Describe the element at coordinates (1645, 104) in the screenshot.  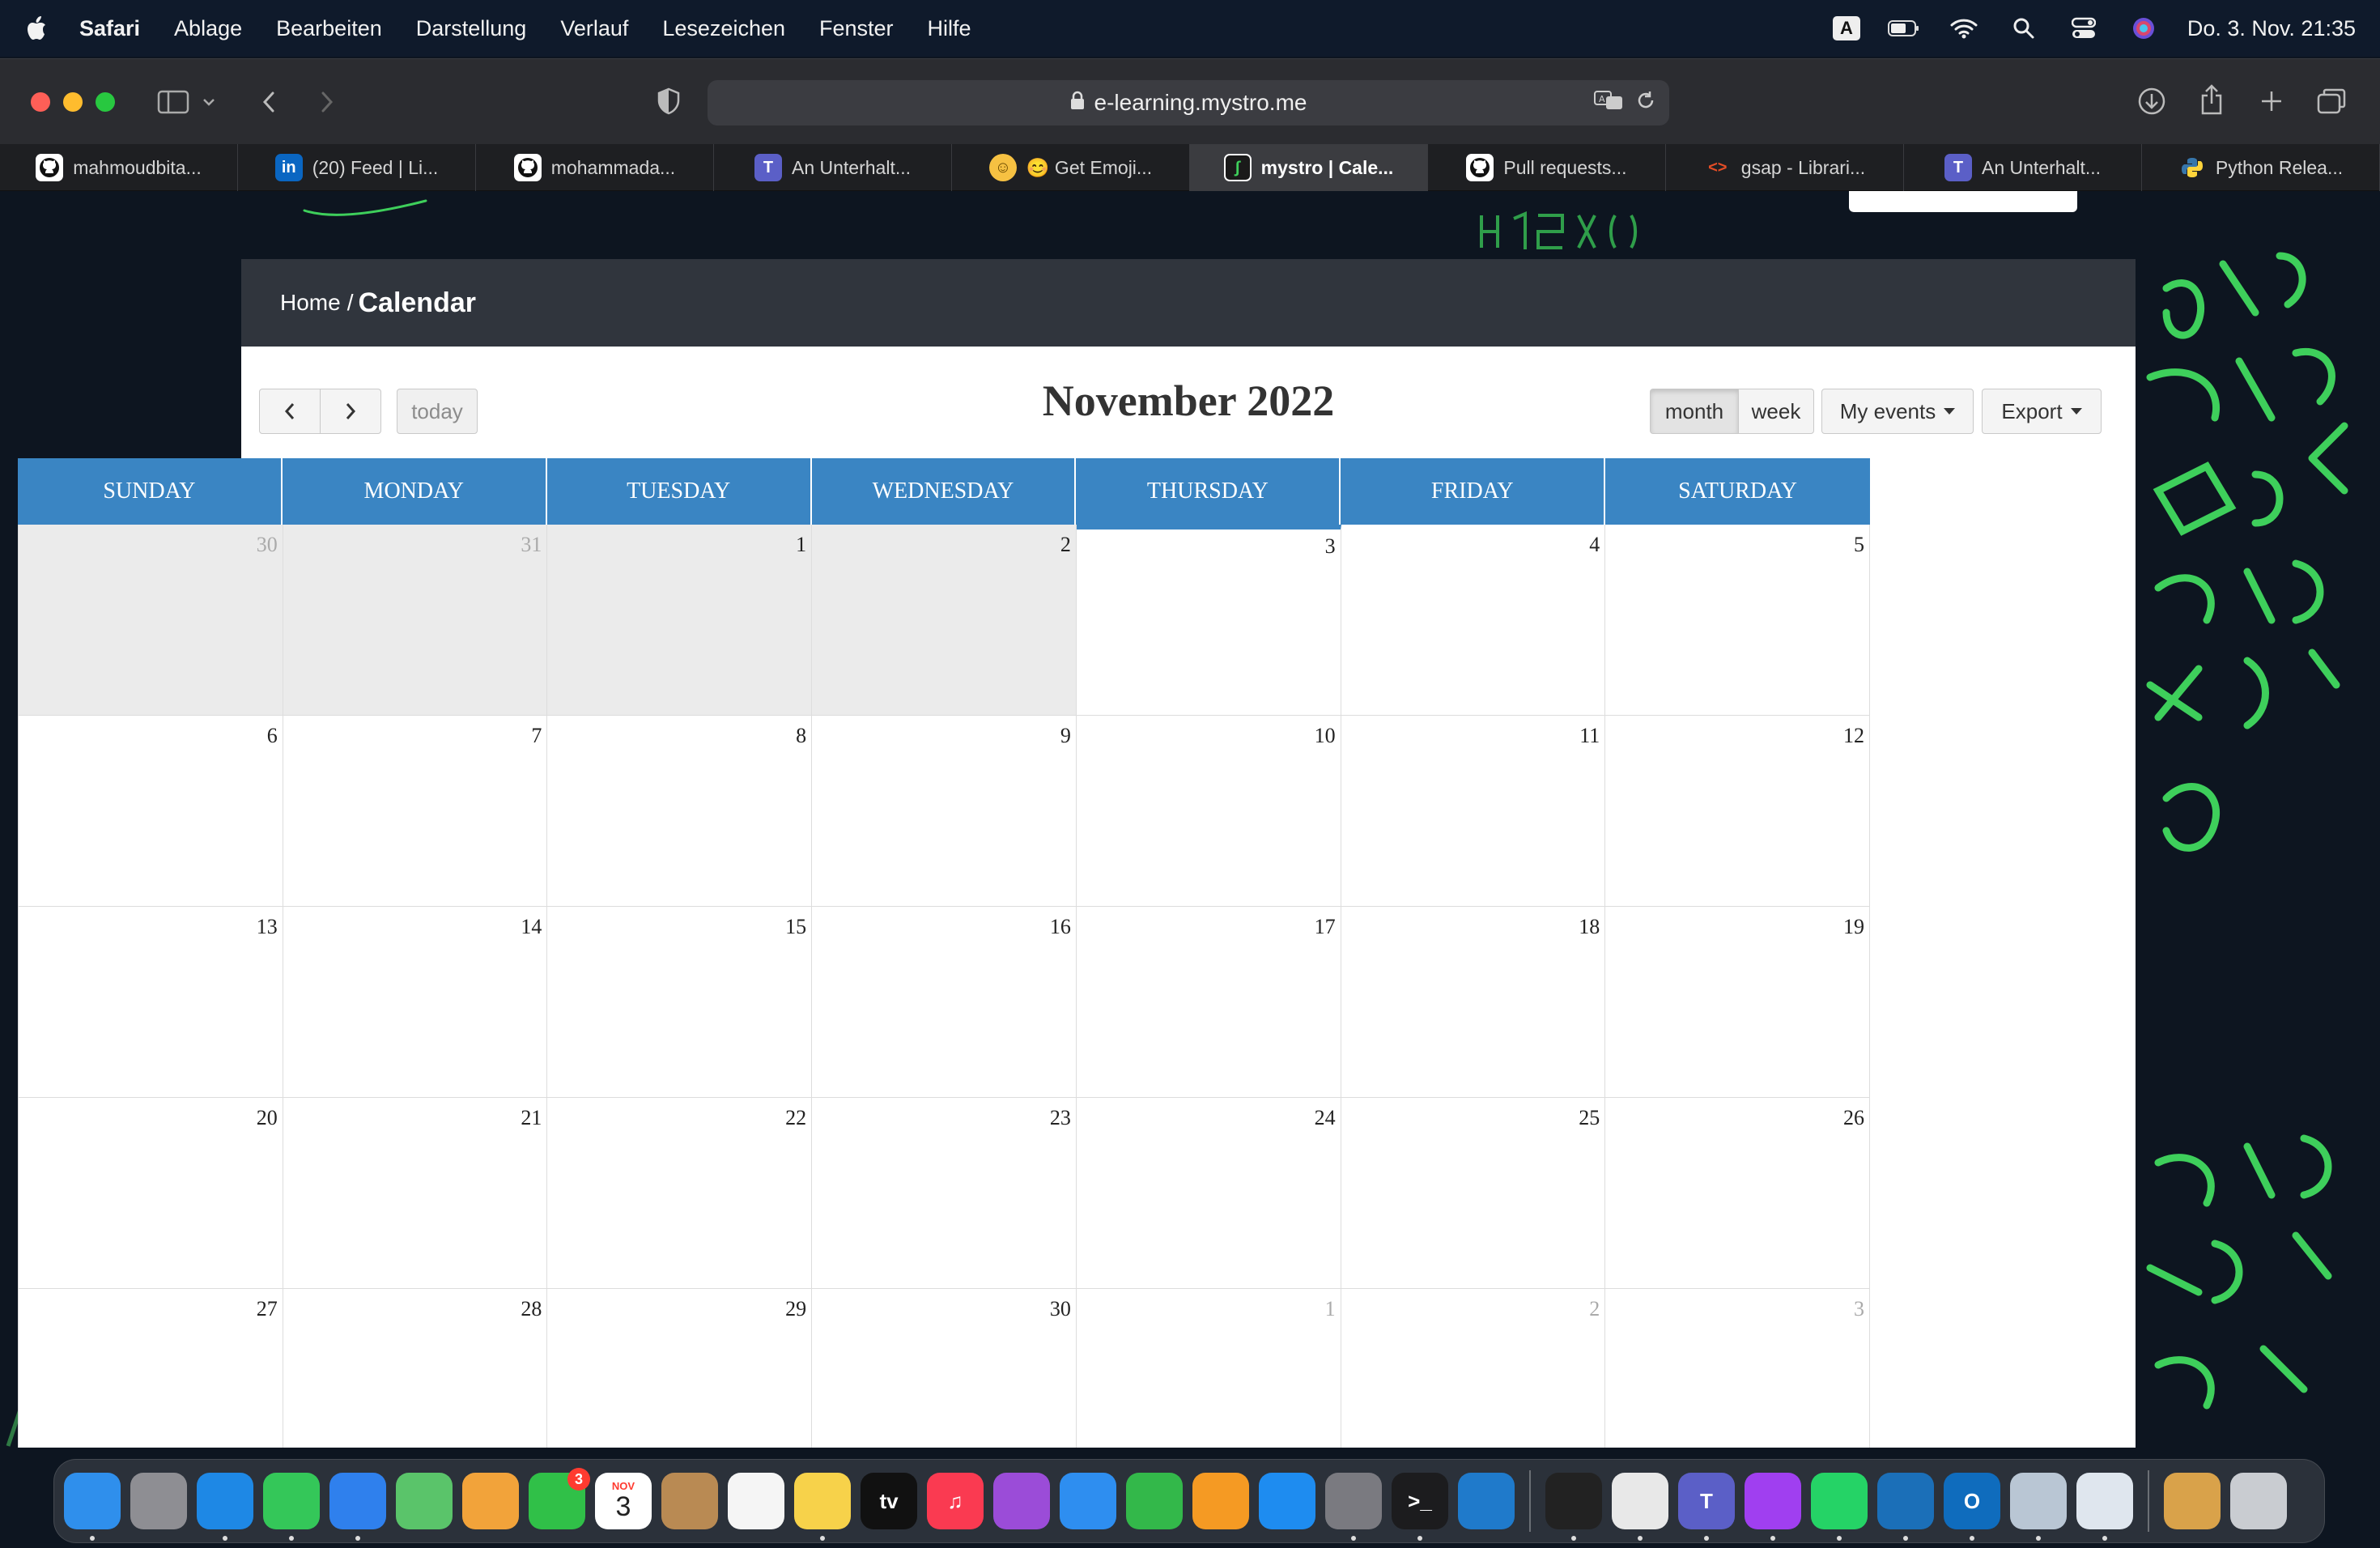
I see `reload-icon` at that location.